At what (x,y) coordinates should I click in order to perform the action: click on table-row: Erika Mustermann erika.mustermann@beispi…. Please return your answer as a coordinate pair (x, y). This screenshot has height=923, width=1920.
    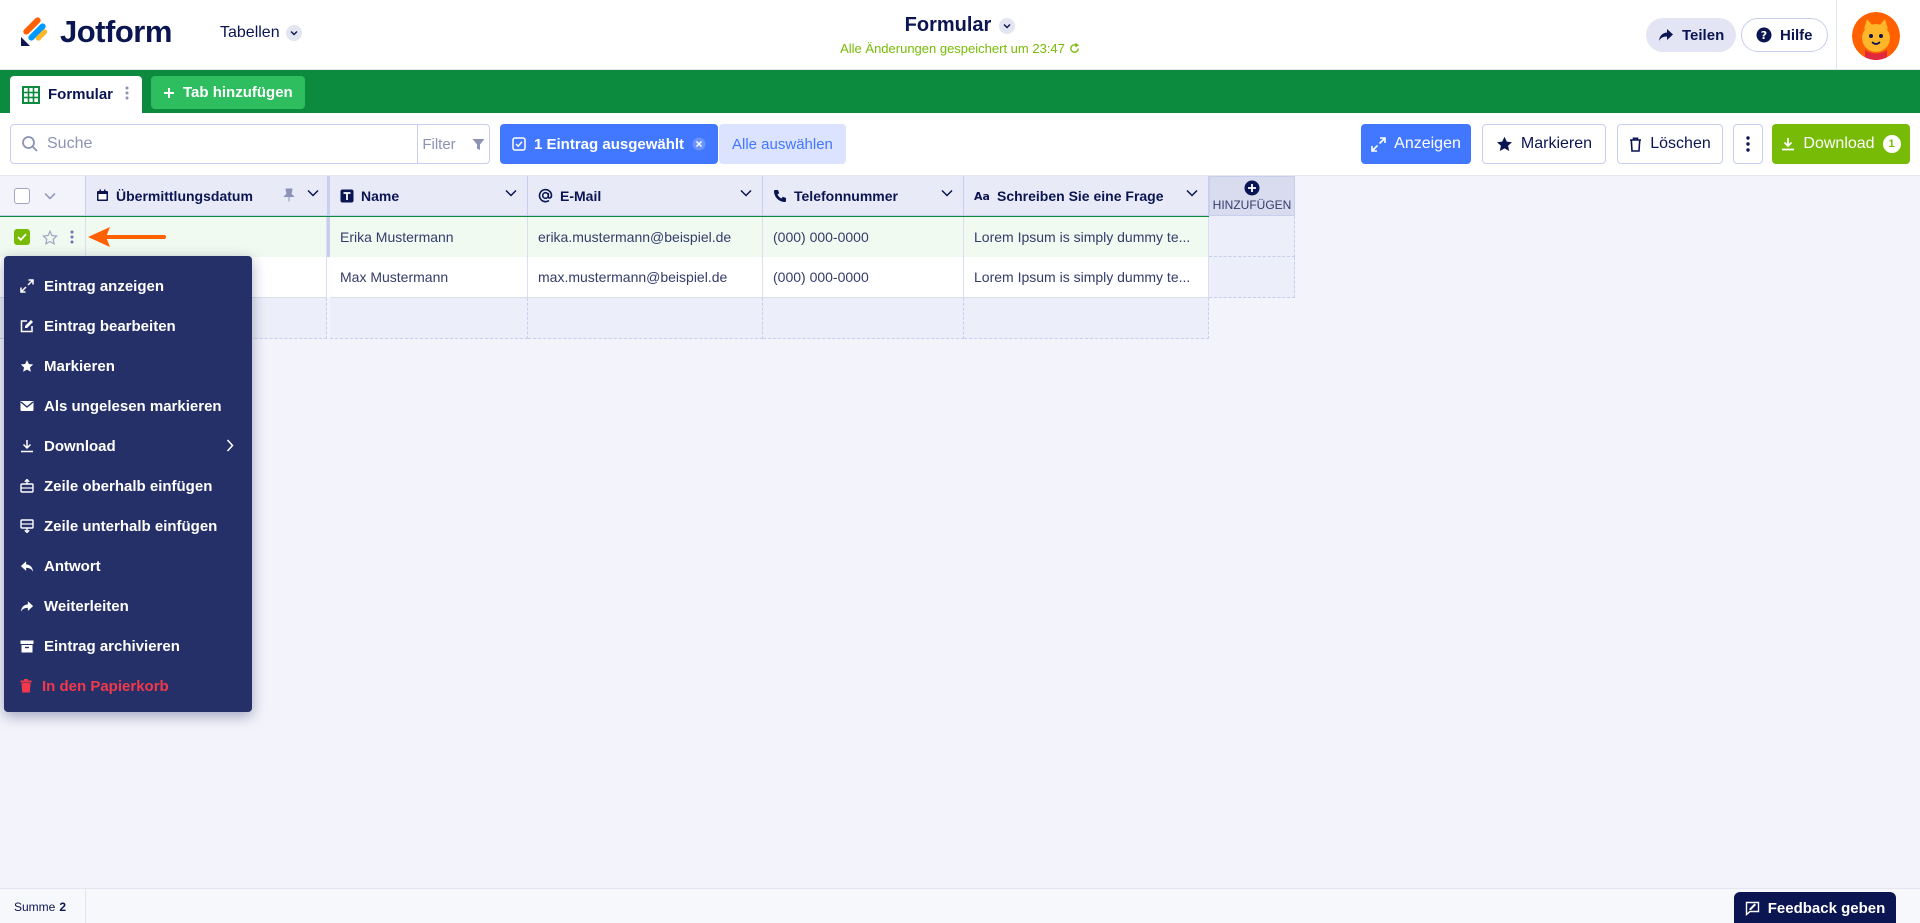
    Looking at the image, I should click on (604, 237).